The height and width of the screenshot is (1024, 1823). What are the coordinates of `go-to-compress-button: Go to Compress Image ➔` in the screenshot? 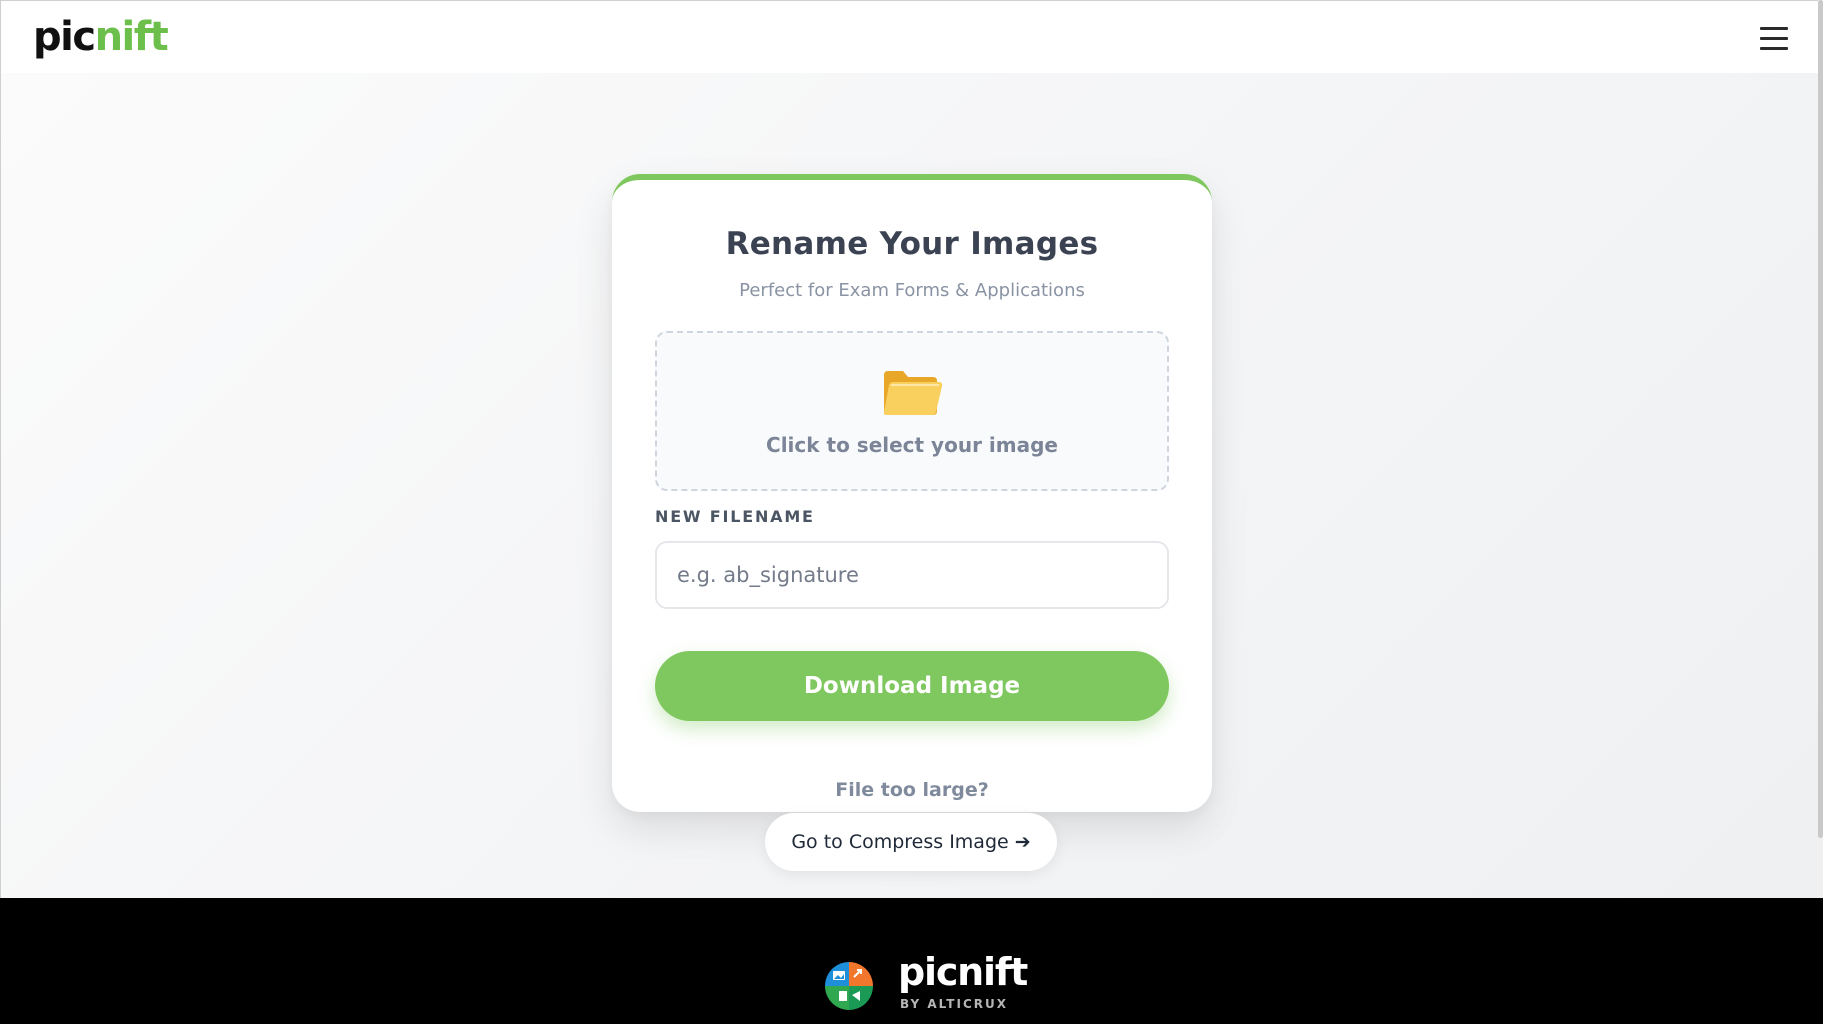 It's located at (911, 842).